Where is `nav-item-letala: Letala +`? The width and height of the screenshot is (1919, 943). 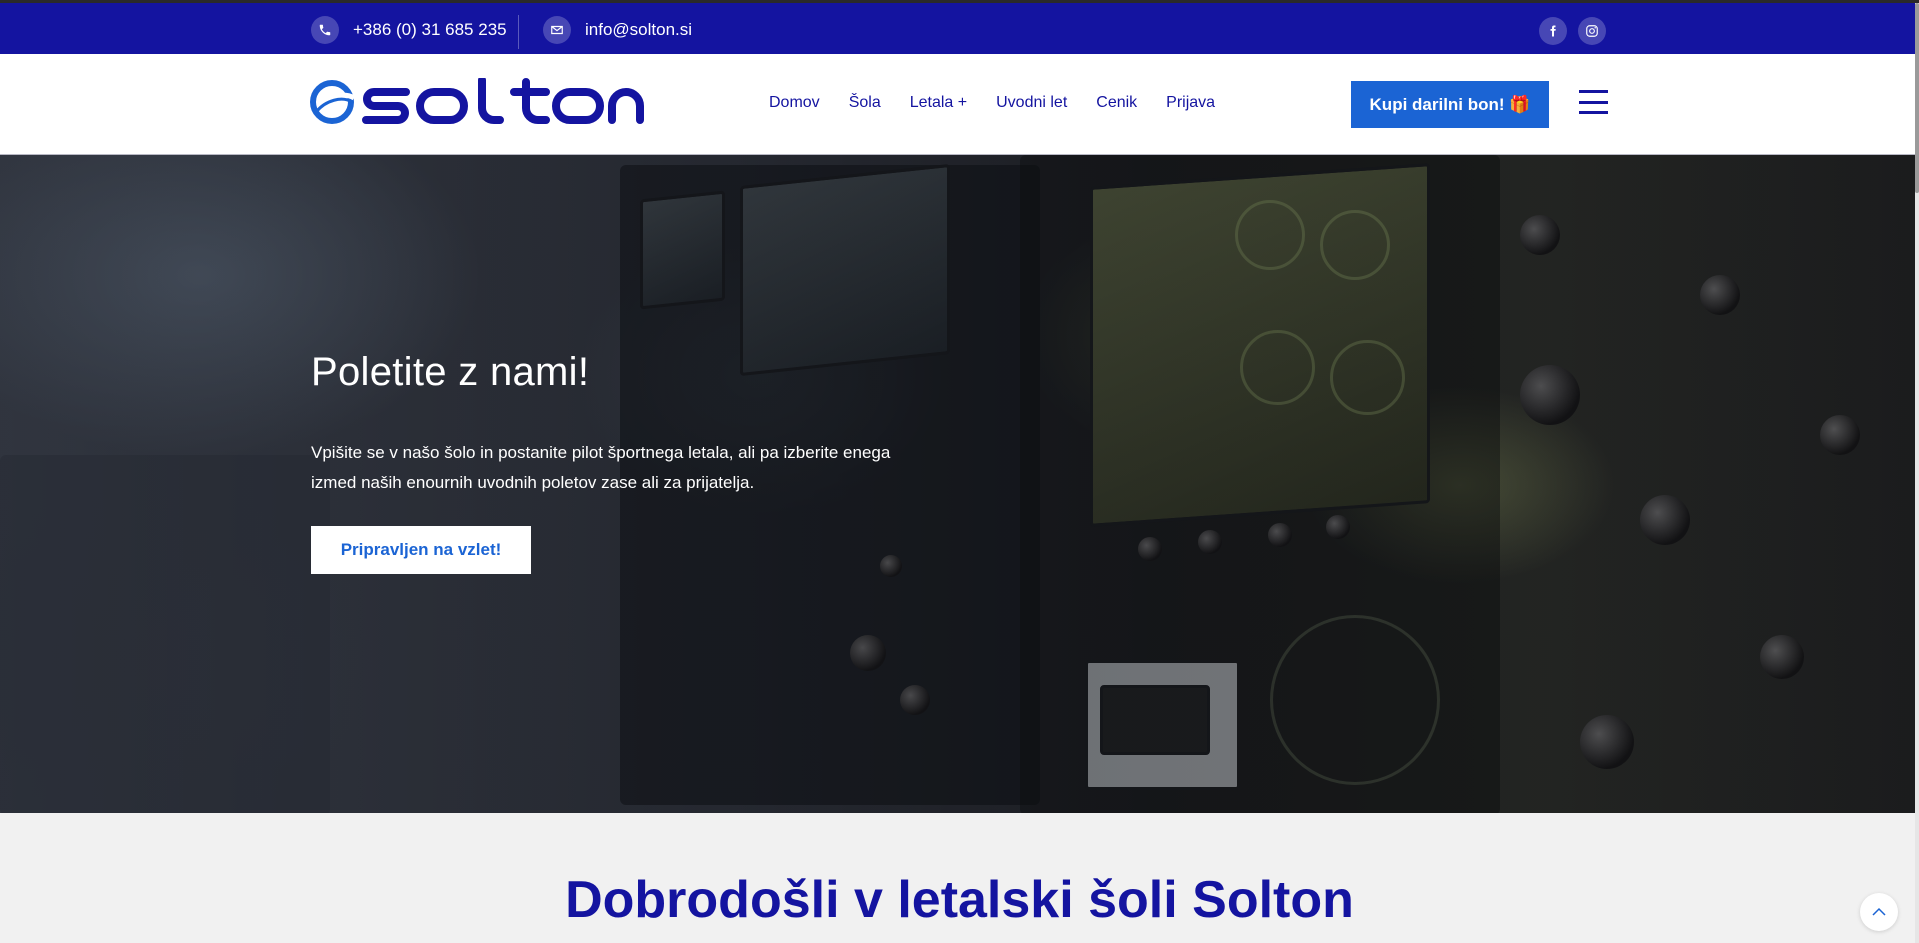 nav-item-letala: Letala + is located at coordinates (938, 103).